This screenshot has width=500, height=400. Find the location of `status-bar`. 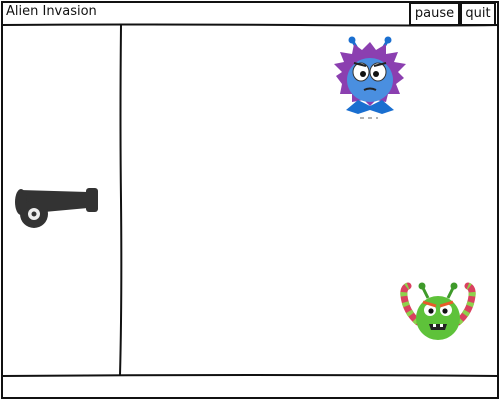

status-bar is located at coordinates (249, 387).